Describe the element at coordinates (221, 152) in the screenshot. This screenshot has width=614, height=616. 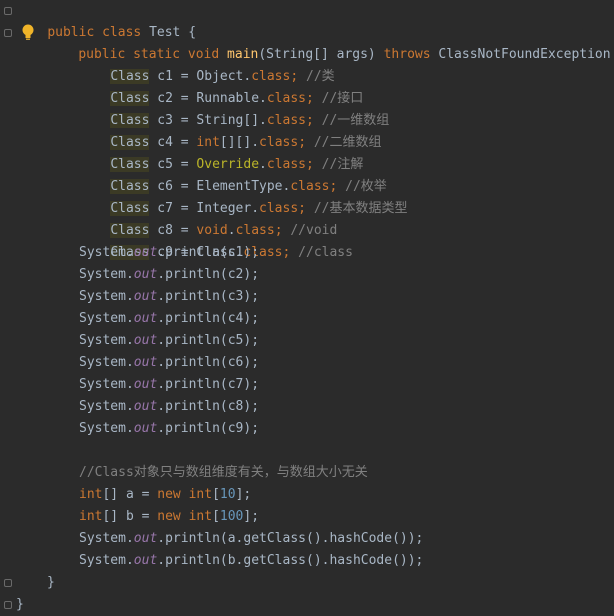
I see `code-line: Class c5 = Override.class; //注解` at that location.